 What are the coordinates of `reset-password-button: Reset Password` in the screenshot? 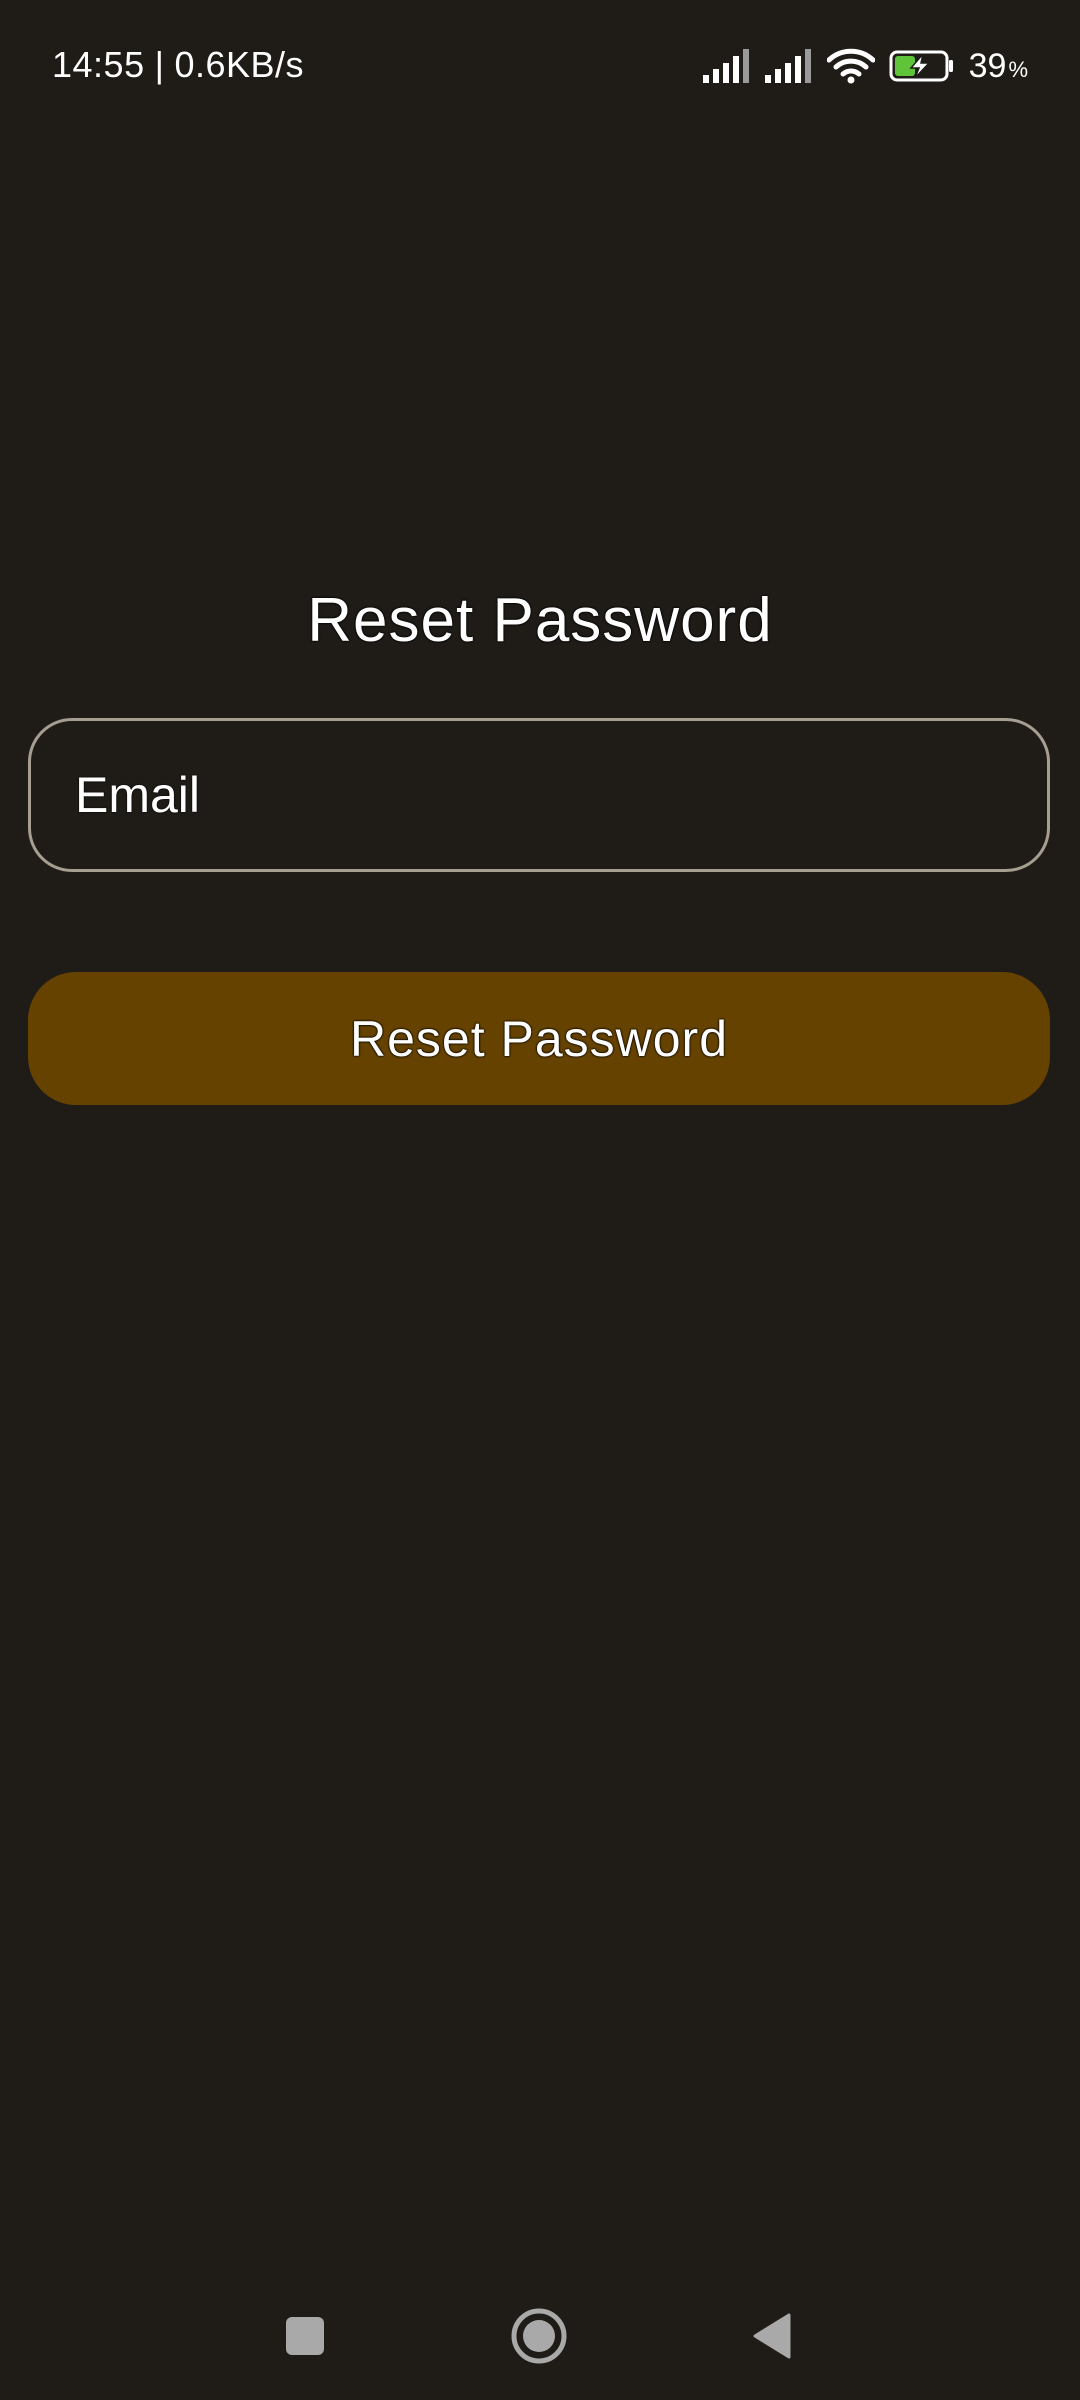 It's located at (539, 1038).